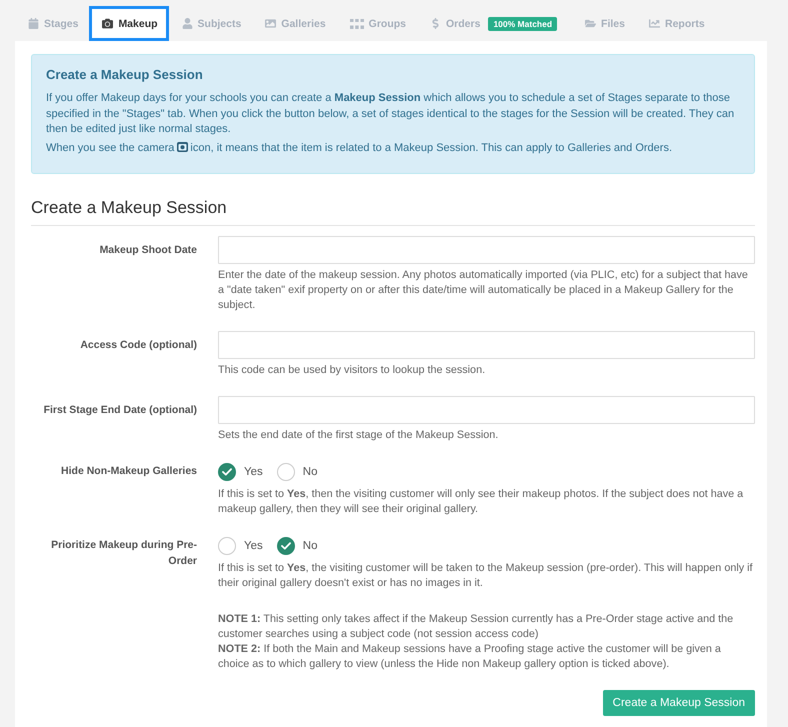  Describe the element at coordinates (352, 370) in the screenshot. I see `help-text: This code can be used by visitors to lookup the session.` at that location.